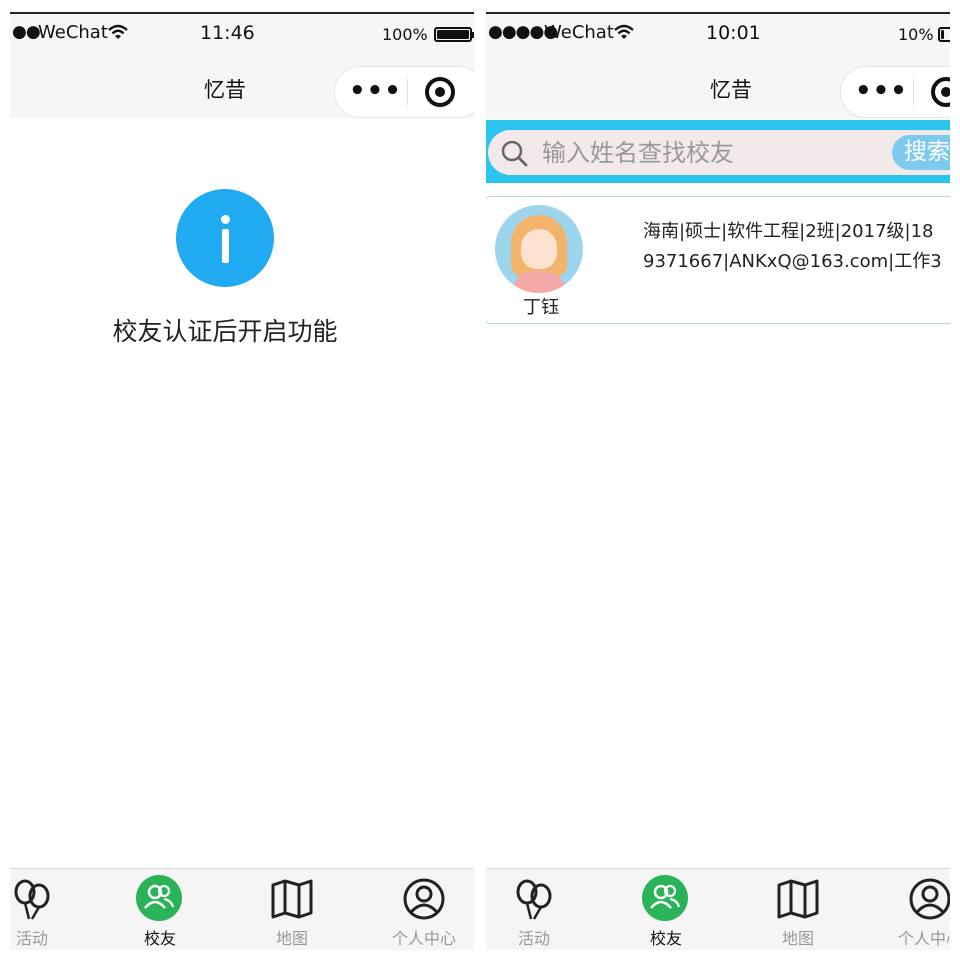  I want to click on battery-nub, so click(473, 35).